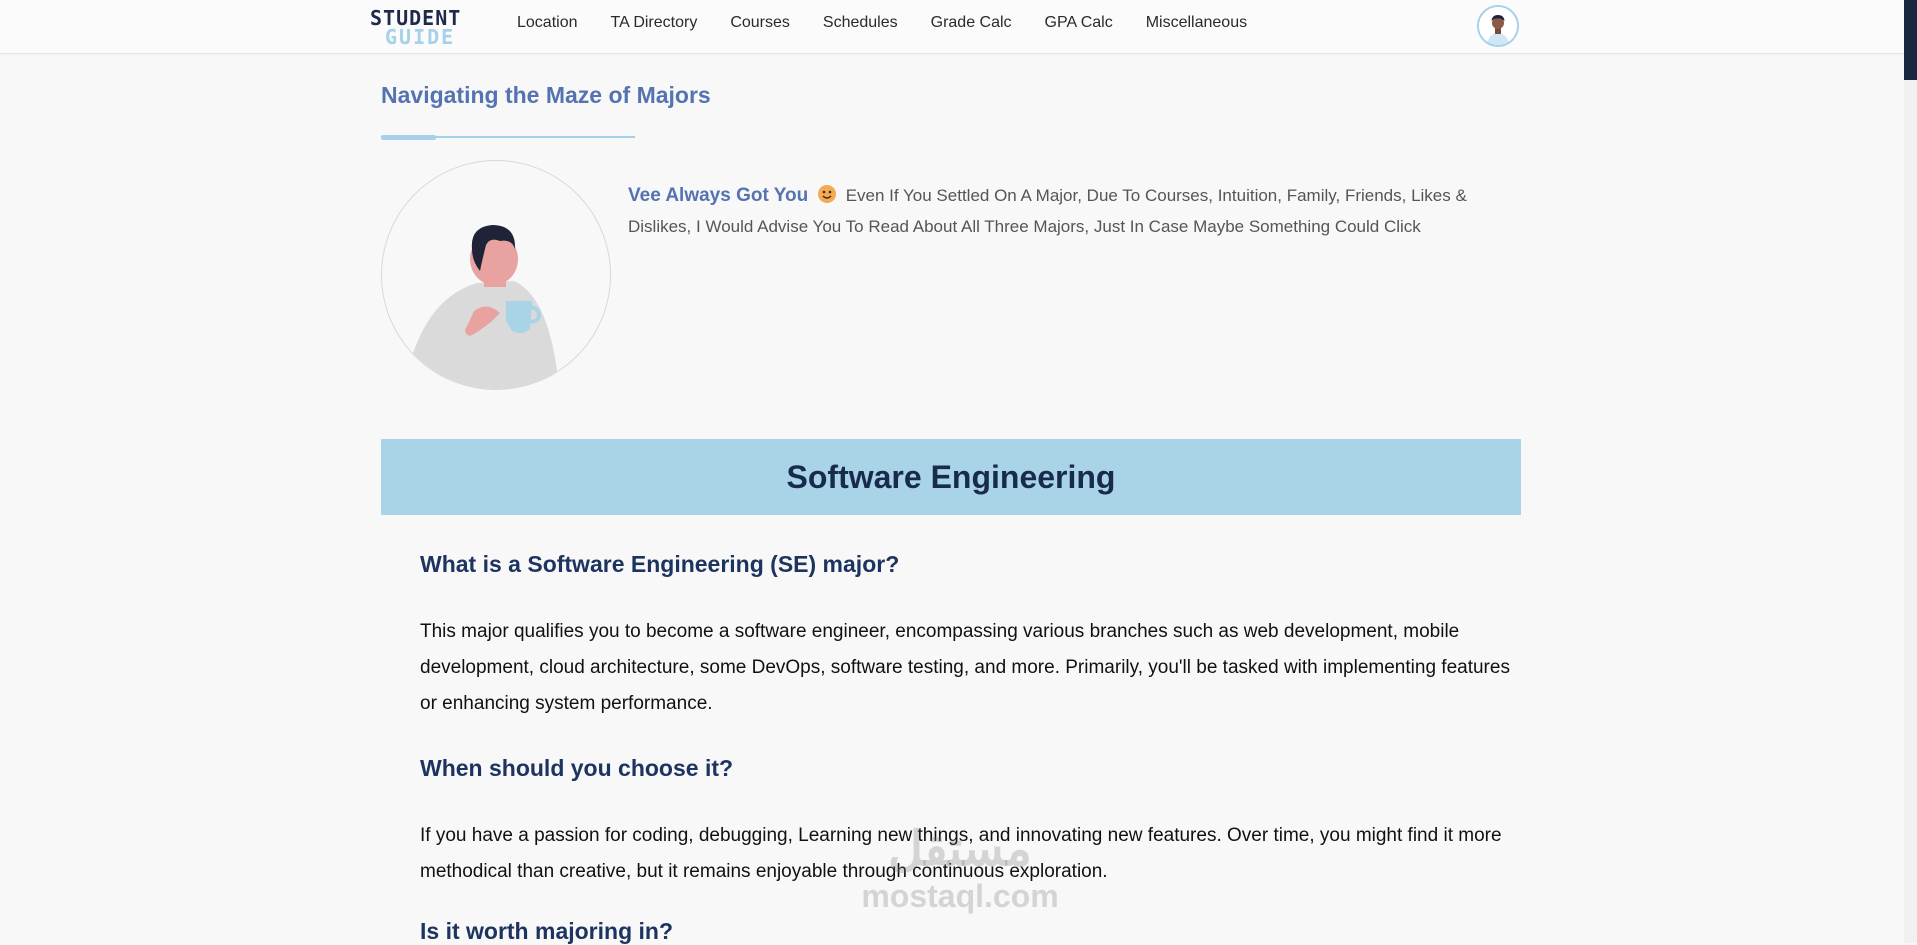  What do you see at coordinates (546, 931) in the screenshot?
I see `question-worth-majoring: Is it worth majoring in?` at bounding box center [546, 931].